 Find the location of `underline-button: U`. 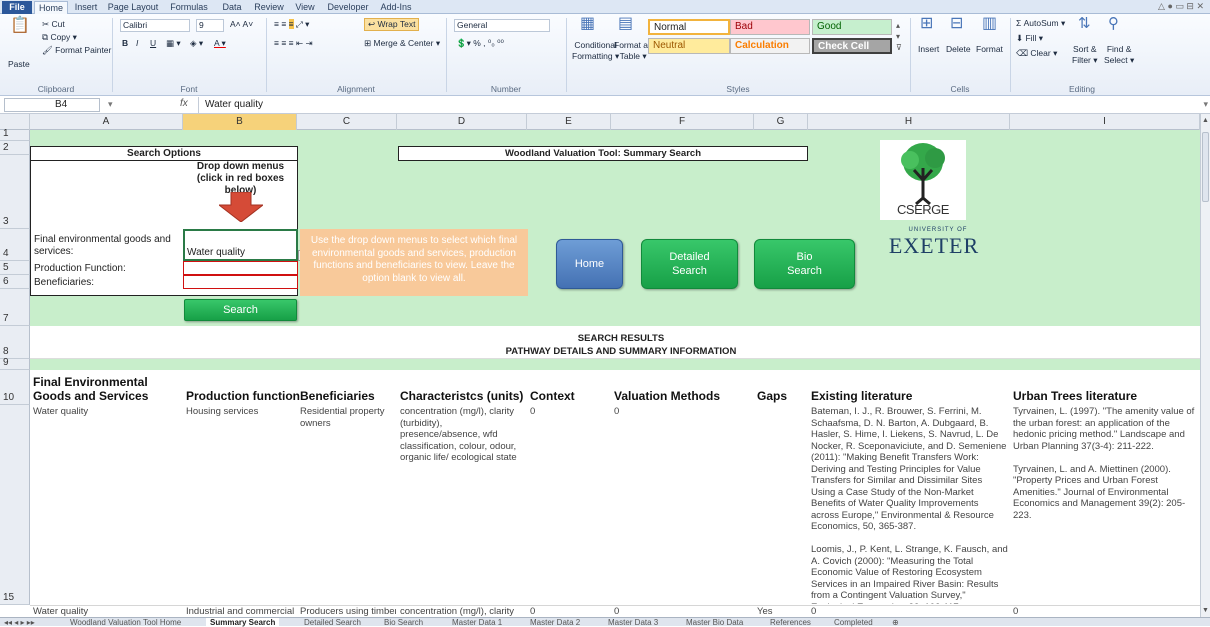

underline-button: U is located at coordinates (153, 43).